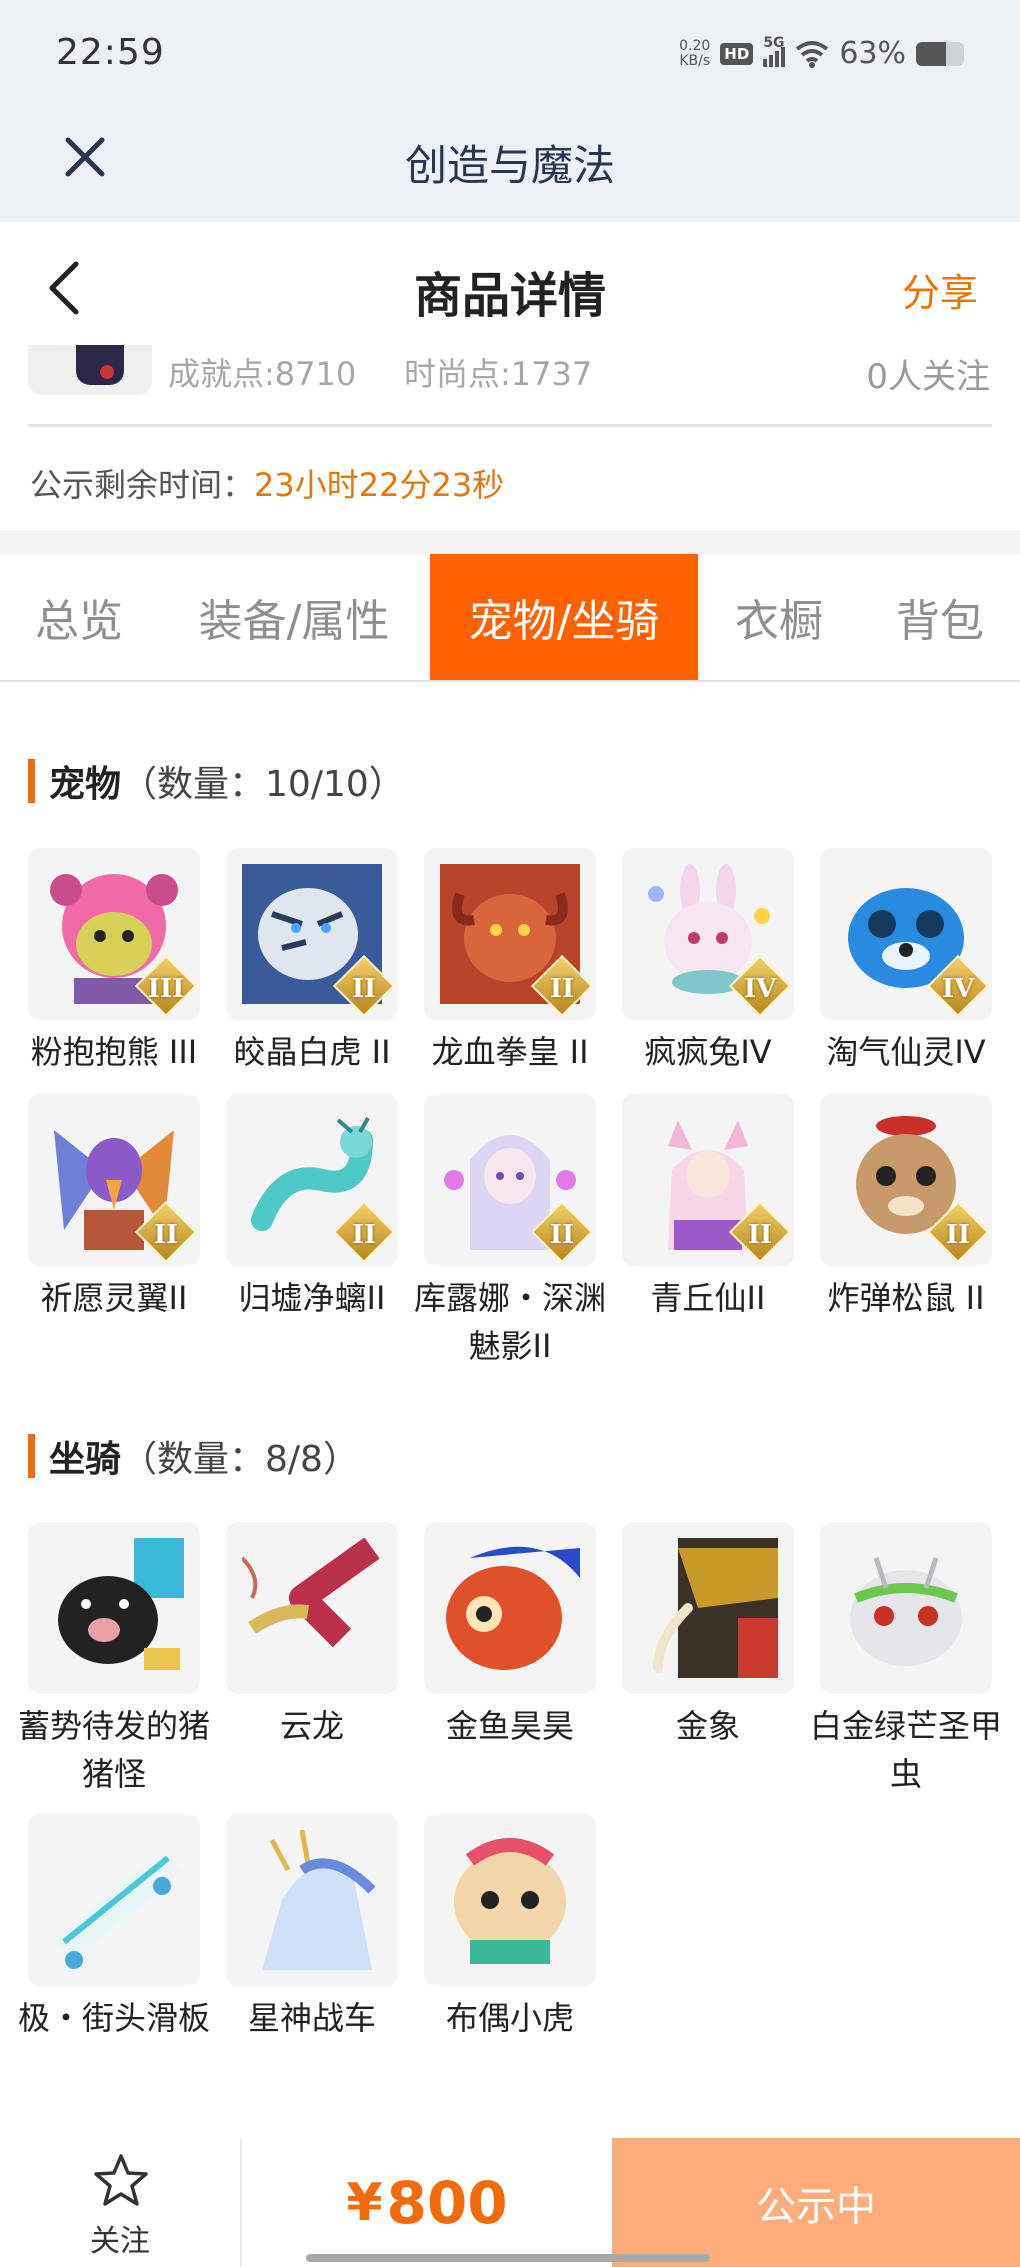  I want to click on mount-name: 金鱼昊昊, so click(509, 1726).